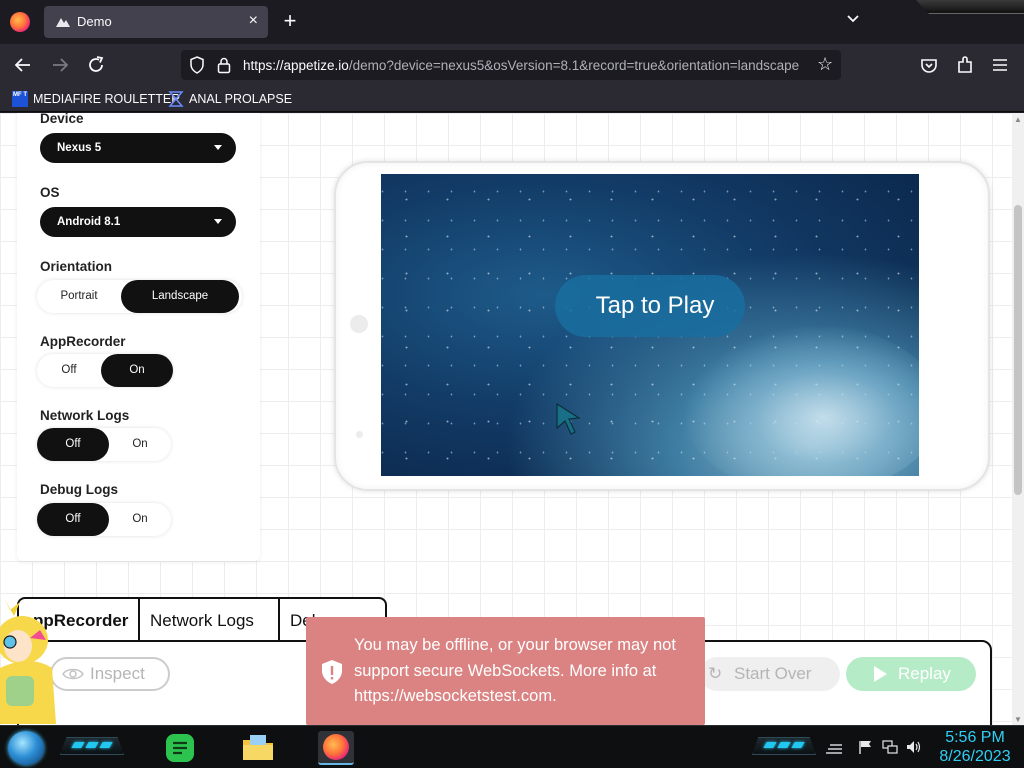  I want to click on start-over-button: ↻ Start Over, so click(770, 674).